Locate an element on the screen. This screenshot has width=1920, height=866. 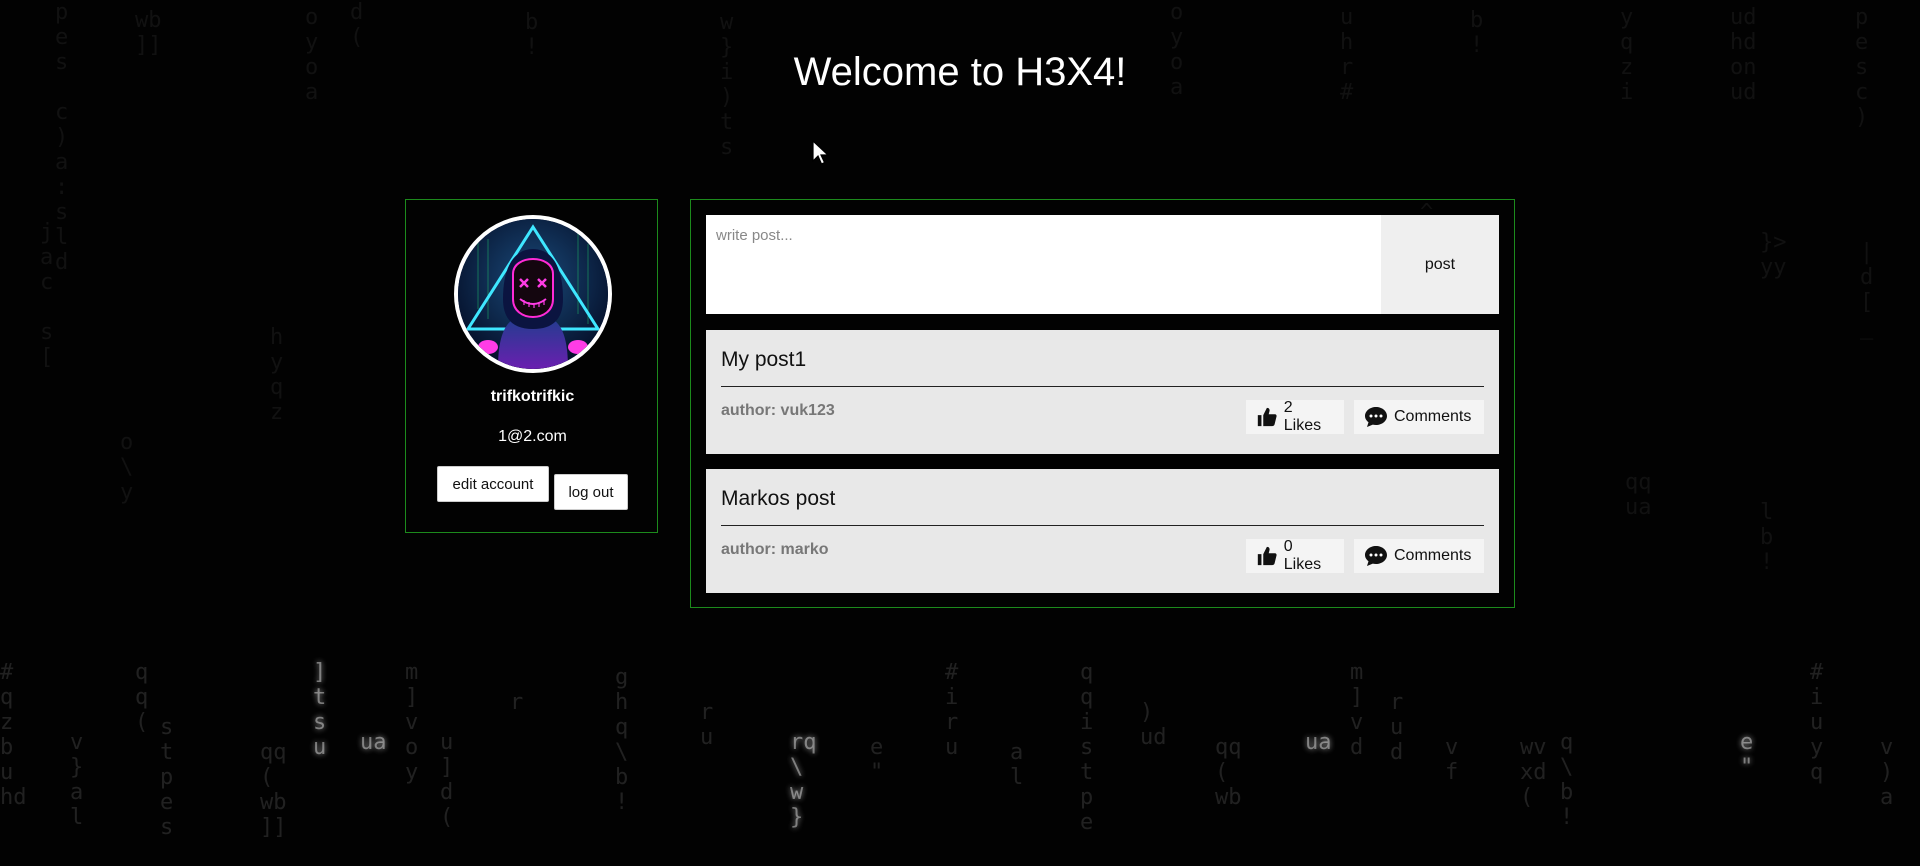
post-title: Markos post is located at coordinates (778, 499).